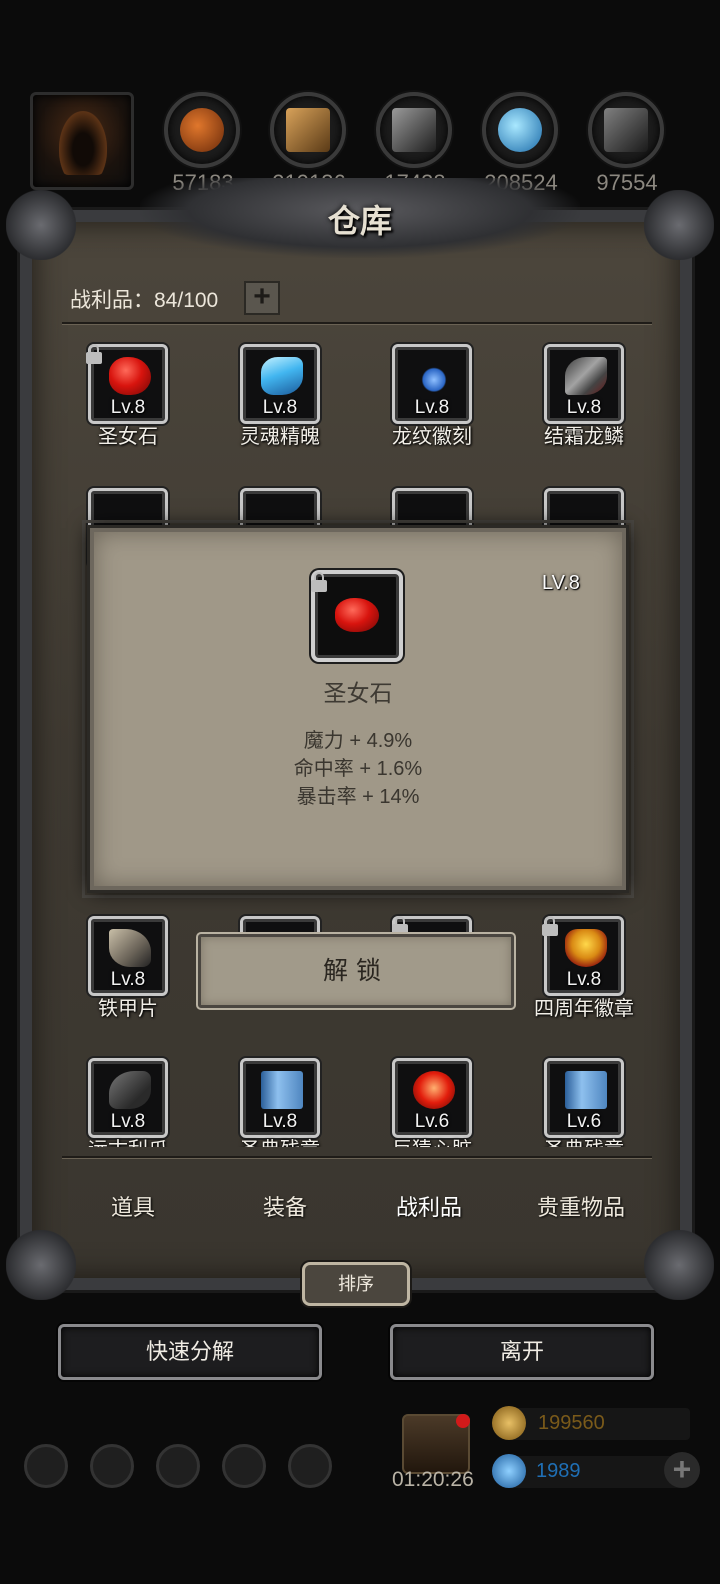  Describe the element at coordinates (359, 221) in the screenshot. I see `panel-title: 仓库` at that location.